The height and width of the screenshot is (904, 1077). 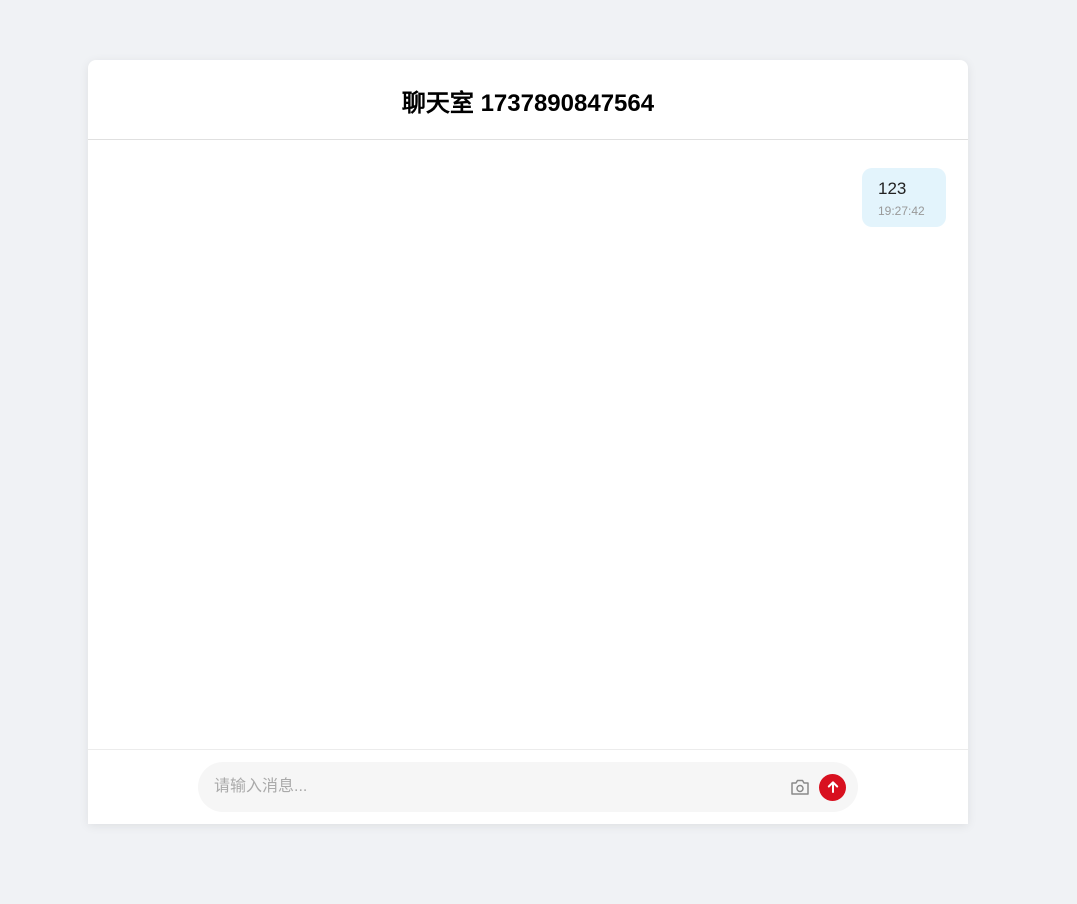 I want to click on composer-bar, so click(x=528, y=786).